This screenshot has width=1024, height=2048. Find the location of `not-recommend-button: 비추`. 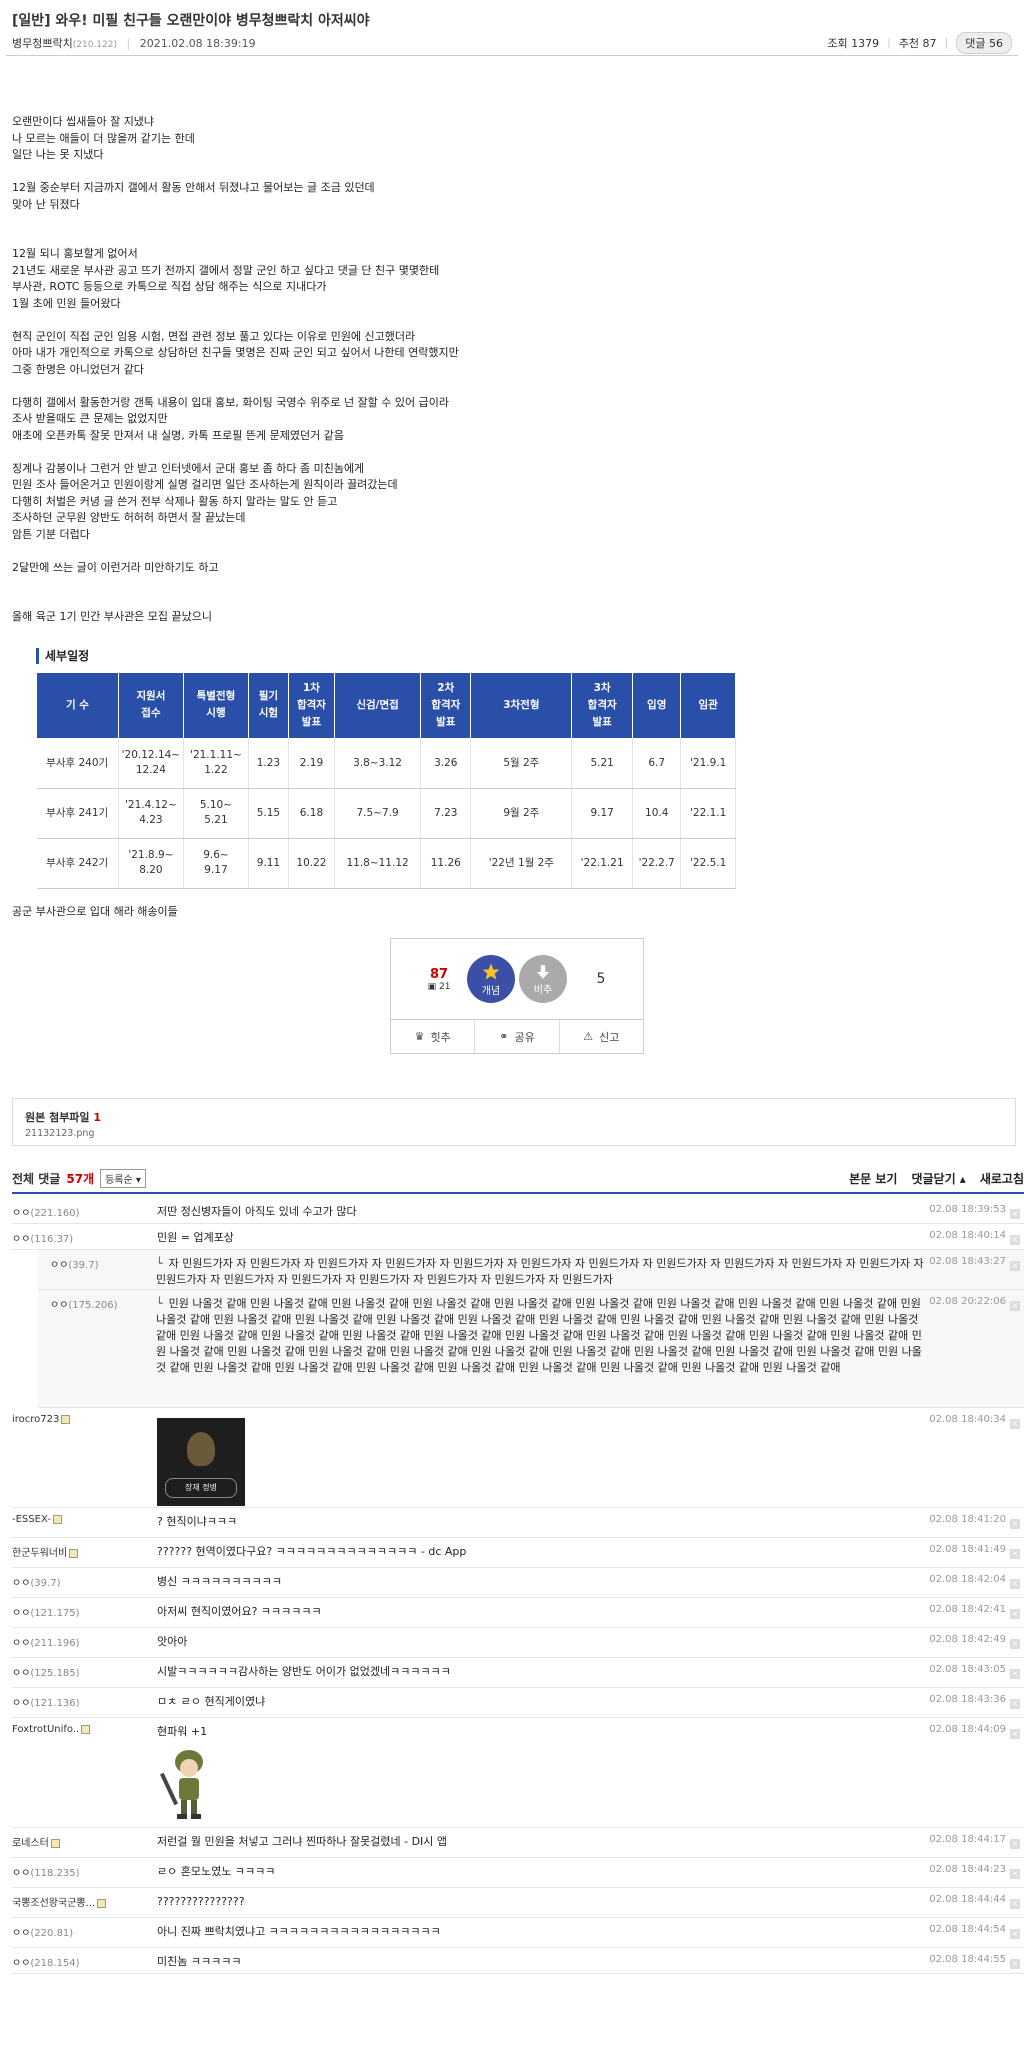

not-recommend-button: 비추 is located at coordinates (543, 979).